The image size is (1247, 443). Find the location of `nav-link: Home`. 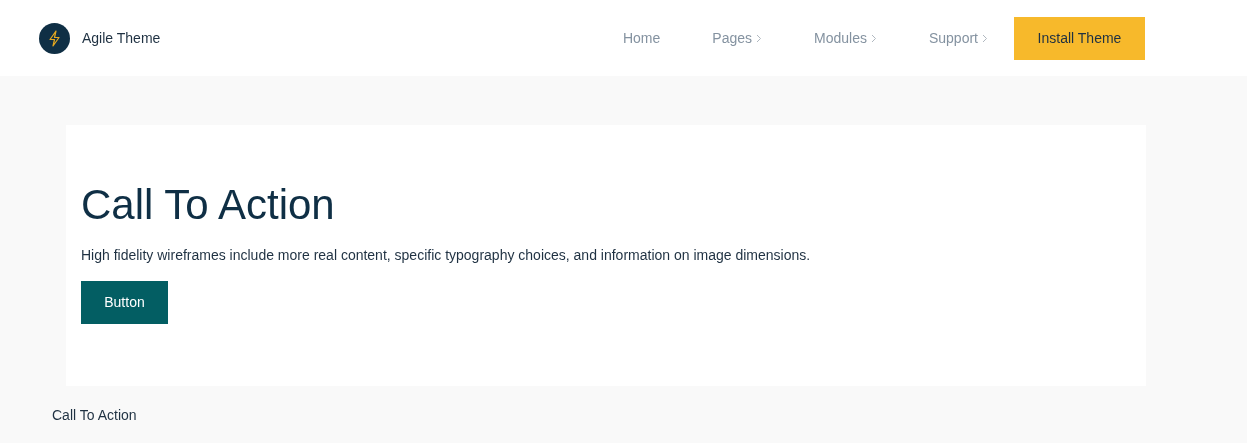

nav-link: Home is located at coordinates (641, 38).